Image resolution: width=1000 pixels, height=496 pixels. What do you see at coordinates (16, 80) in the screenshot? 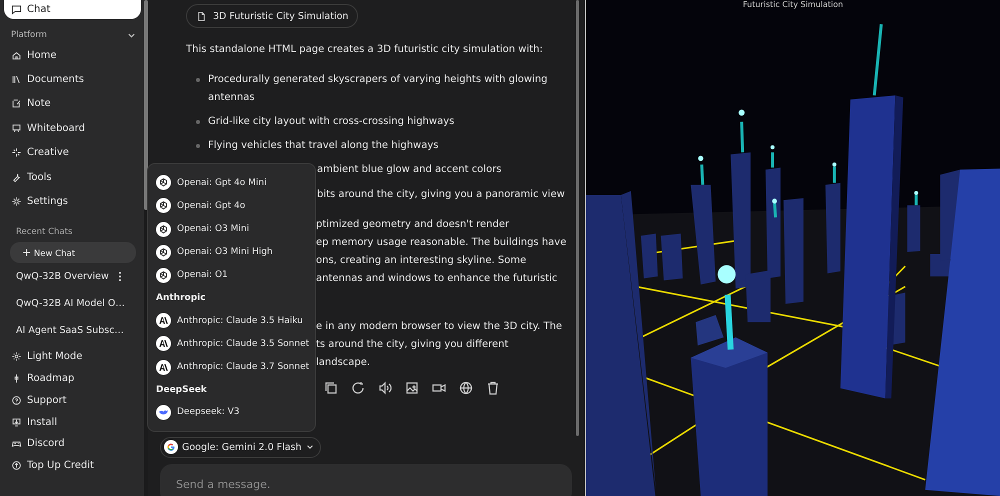
I see `library-icon` at bounding box center [16, 80].